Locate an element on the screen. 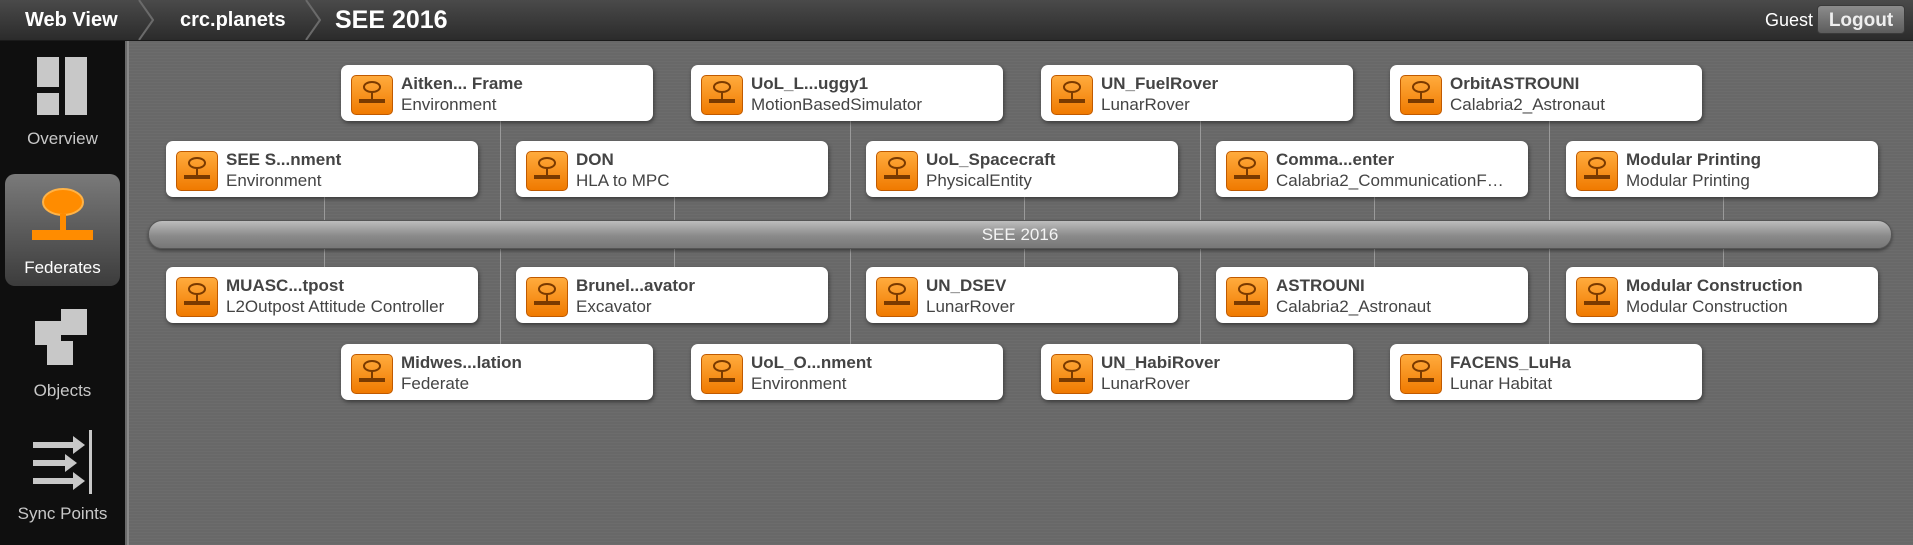 The width and height of the screenshot is (1913, 545). overview-icon is located at coordinates (62, 86).